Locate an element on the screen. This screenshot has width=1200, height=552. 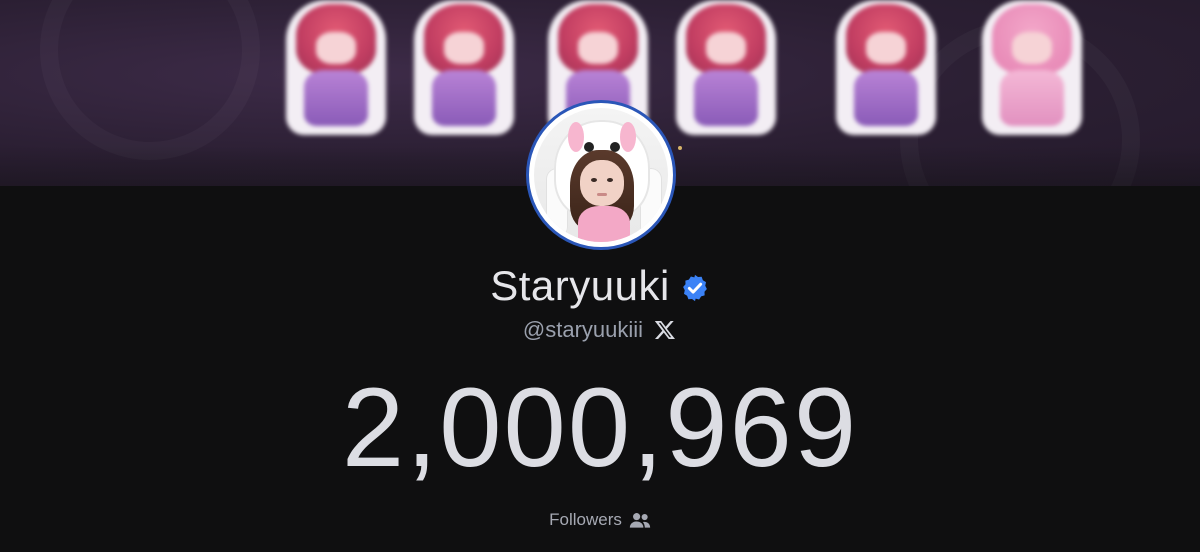
name-row: Staryuuki is located at coordinates (600, 286).